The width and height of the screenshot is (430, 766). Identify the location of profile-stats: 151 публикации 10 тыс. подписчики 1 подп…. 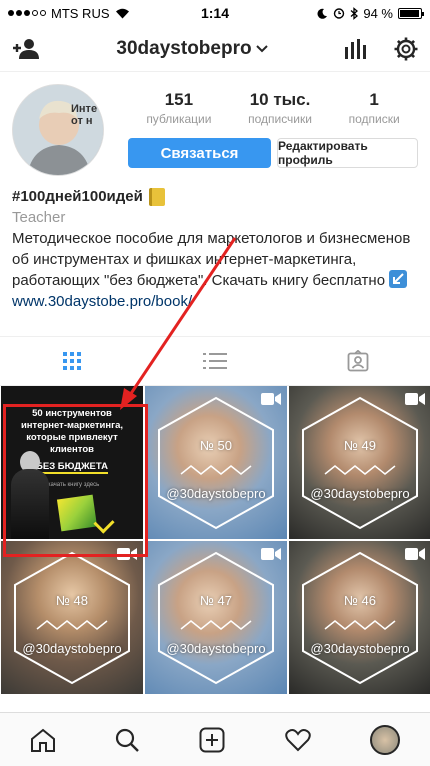
(273, 108).